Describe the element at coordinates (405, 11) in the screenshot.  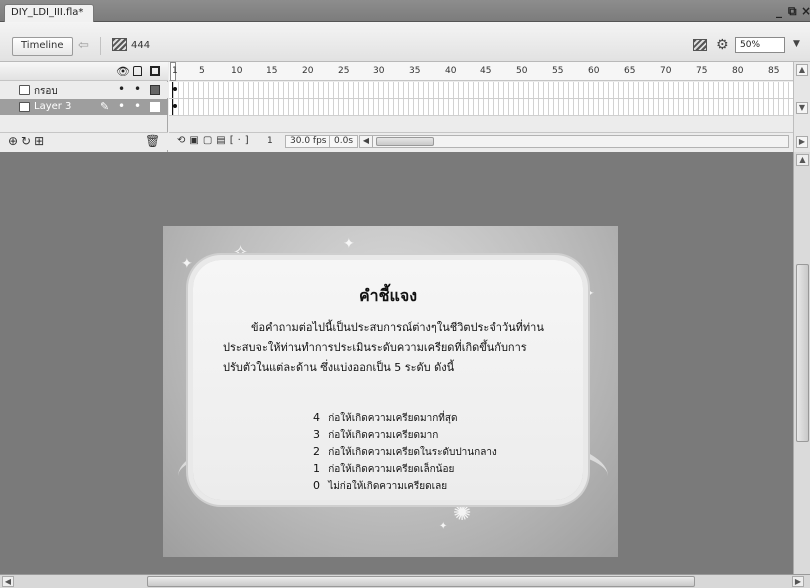
I see `document-tab-bar: DIY_LDI_III.fla* _ ⧉ ×` at that location.